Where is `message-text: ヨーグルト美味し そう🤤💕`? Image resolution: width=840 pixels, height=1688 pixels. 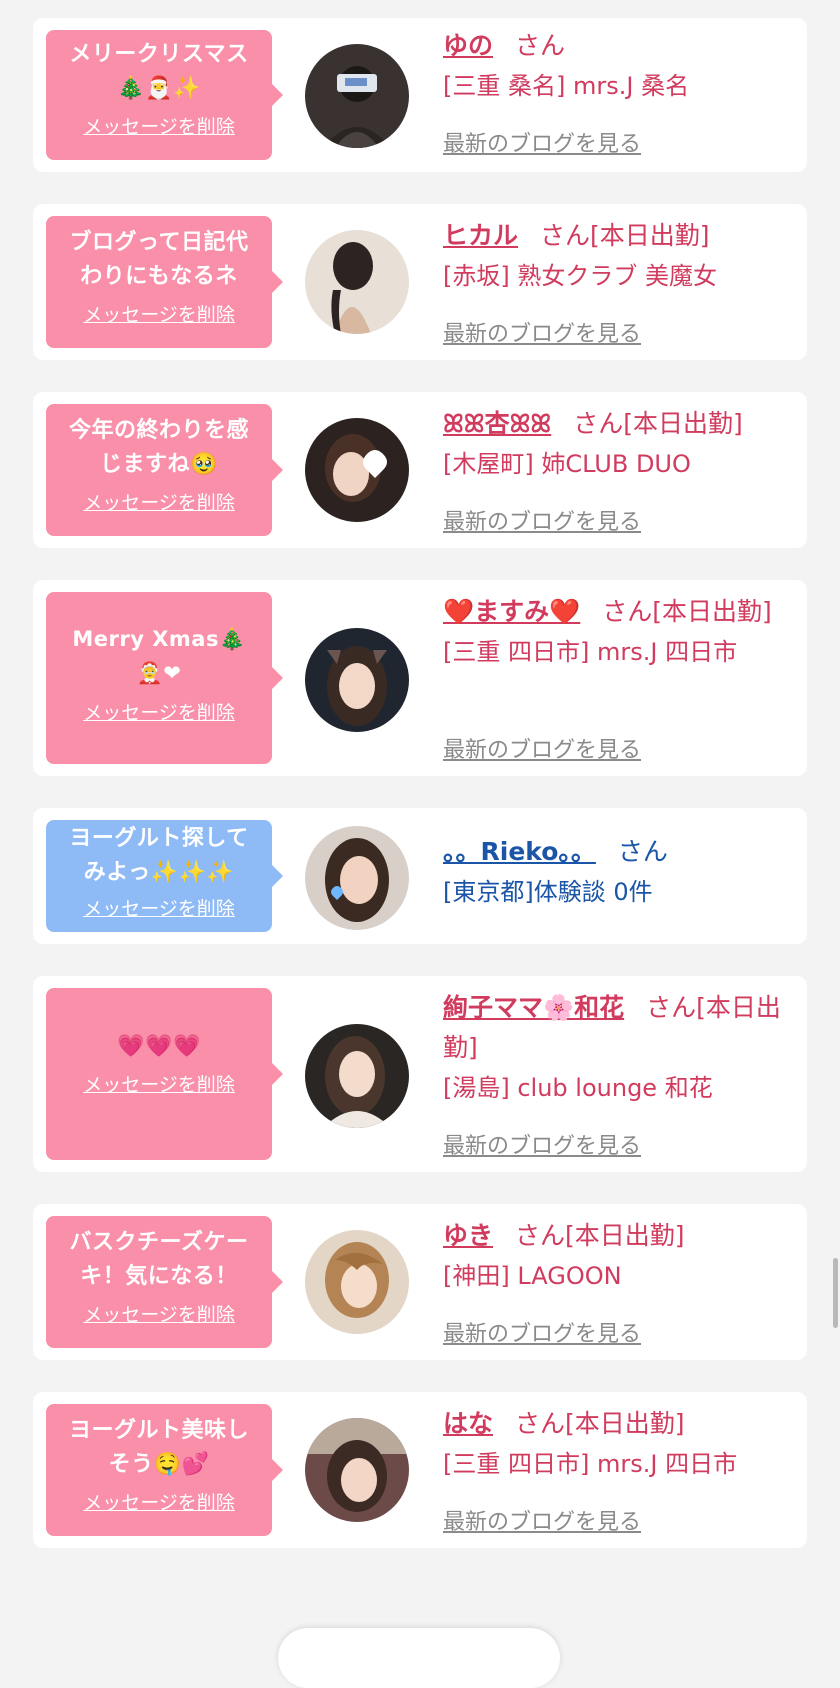 message-text: ヨーグルト美味し そう🤤💕 is located at coordinates (158, 1447).